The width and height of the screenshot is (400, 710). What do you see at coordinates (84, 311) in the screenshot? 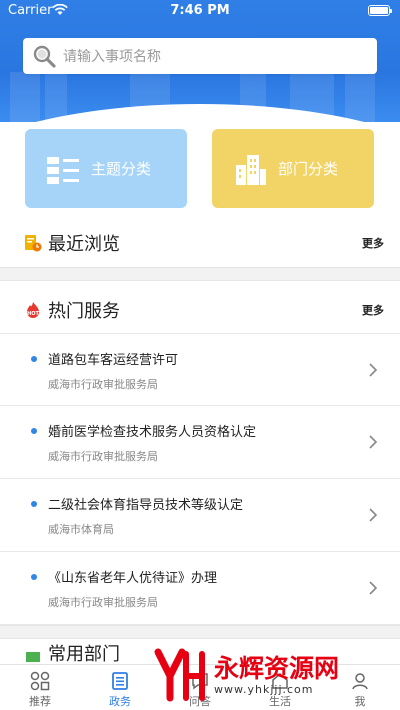
I see `hot-title: 热门服务` at bounding box center [84, 311].